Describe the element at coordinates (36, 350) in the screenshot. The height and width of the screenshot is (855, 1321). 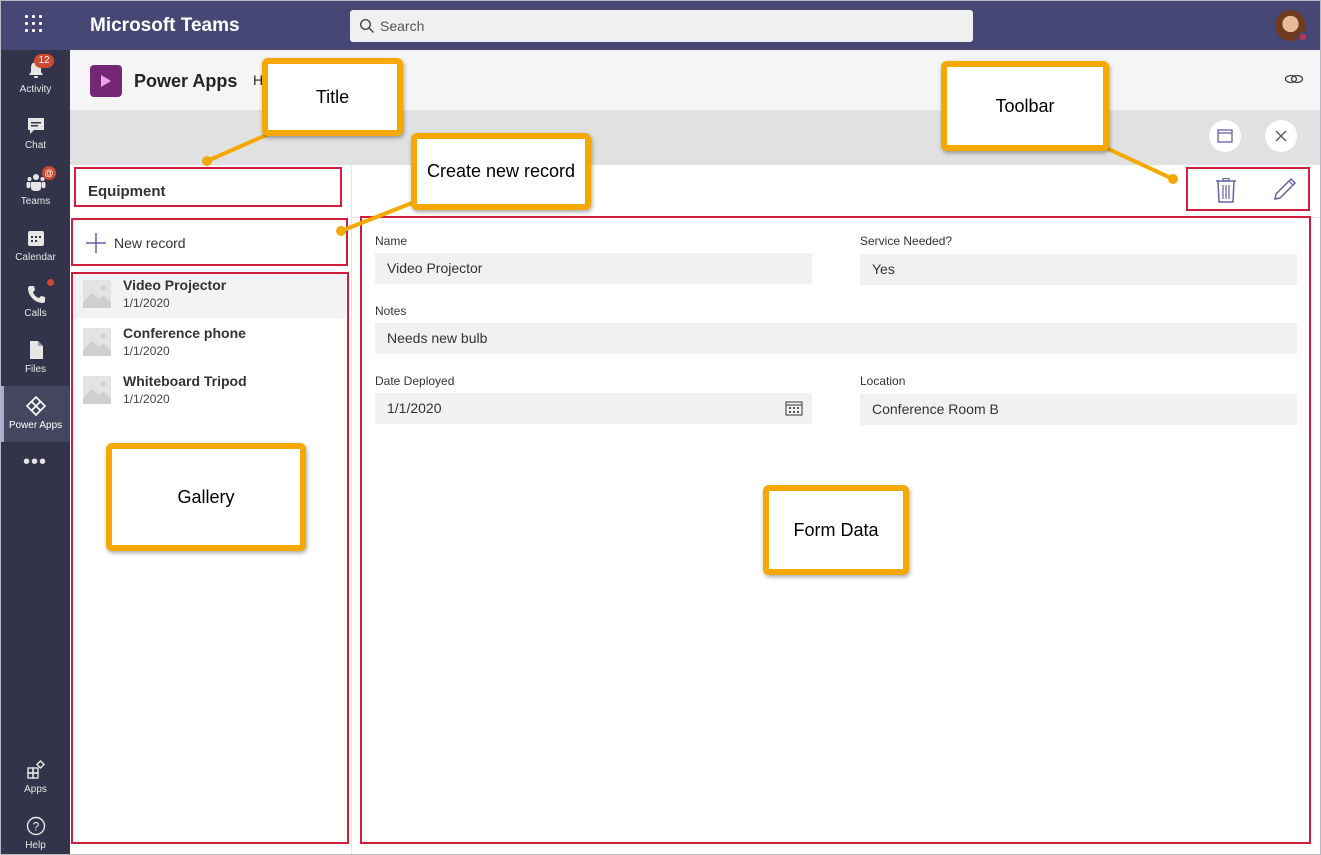
I see `file-icon` at that location.